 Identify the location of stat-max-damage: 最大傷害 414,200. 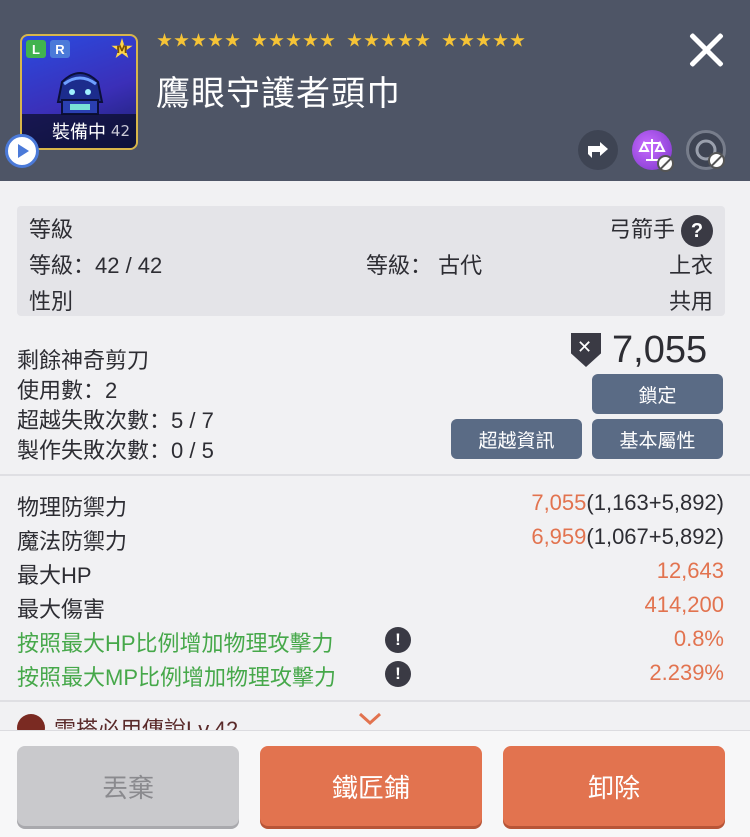
(370, 607).